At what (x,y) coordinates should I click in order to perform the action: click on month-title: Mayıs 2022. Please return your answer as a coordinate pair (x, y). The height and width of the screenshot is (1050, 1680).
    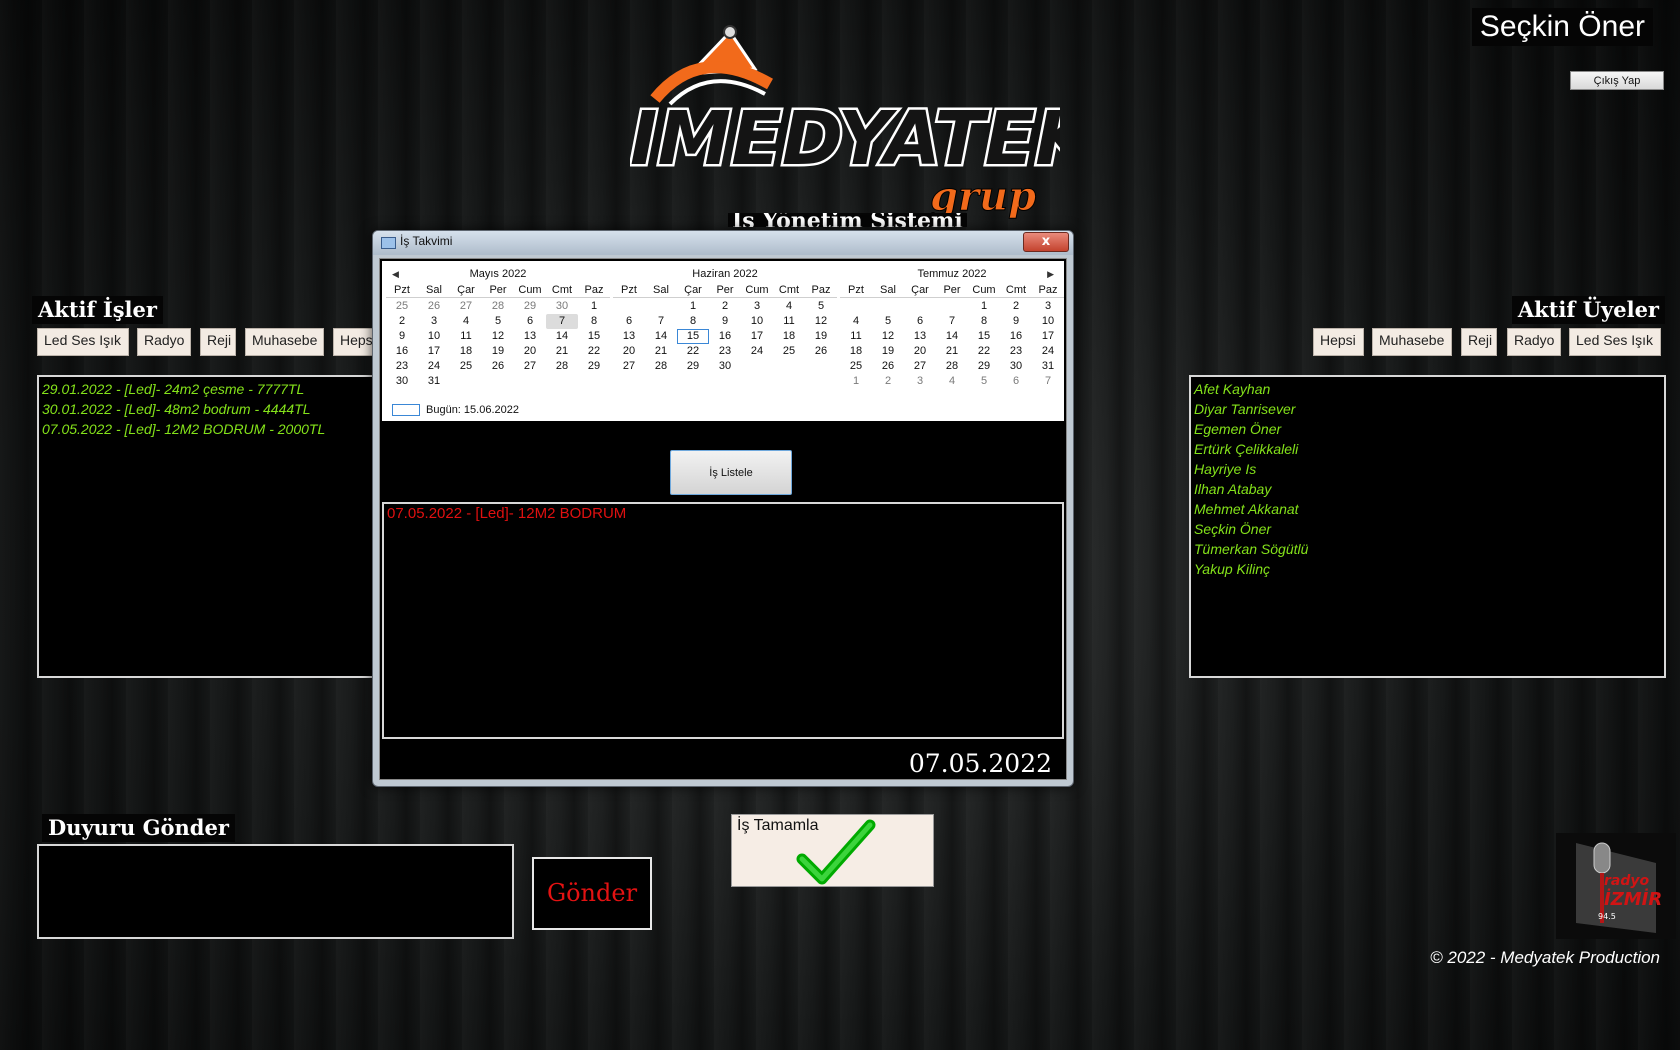
    Looking at the image, I should click on (498, 271).